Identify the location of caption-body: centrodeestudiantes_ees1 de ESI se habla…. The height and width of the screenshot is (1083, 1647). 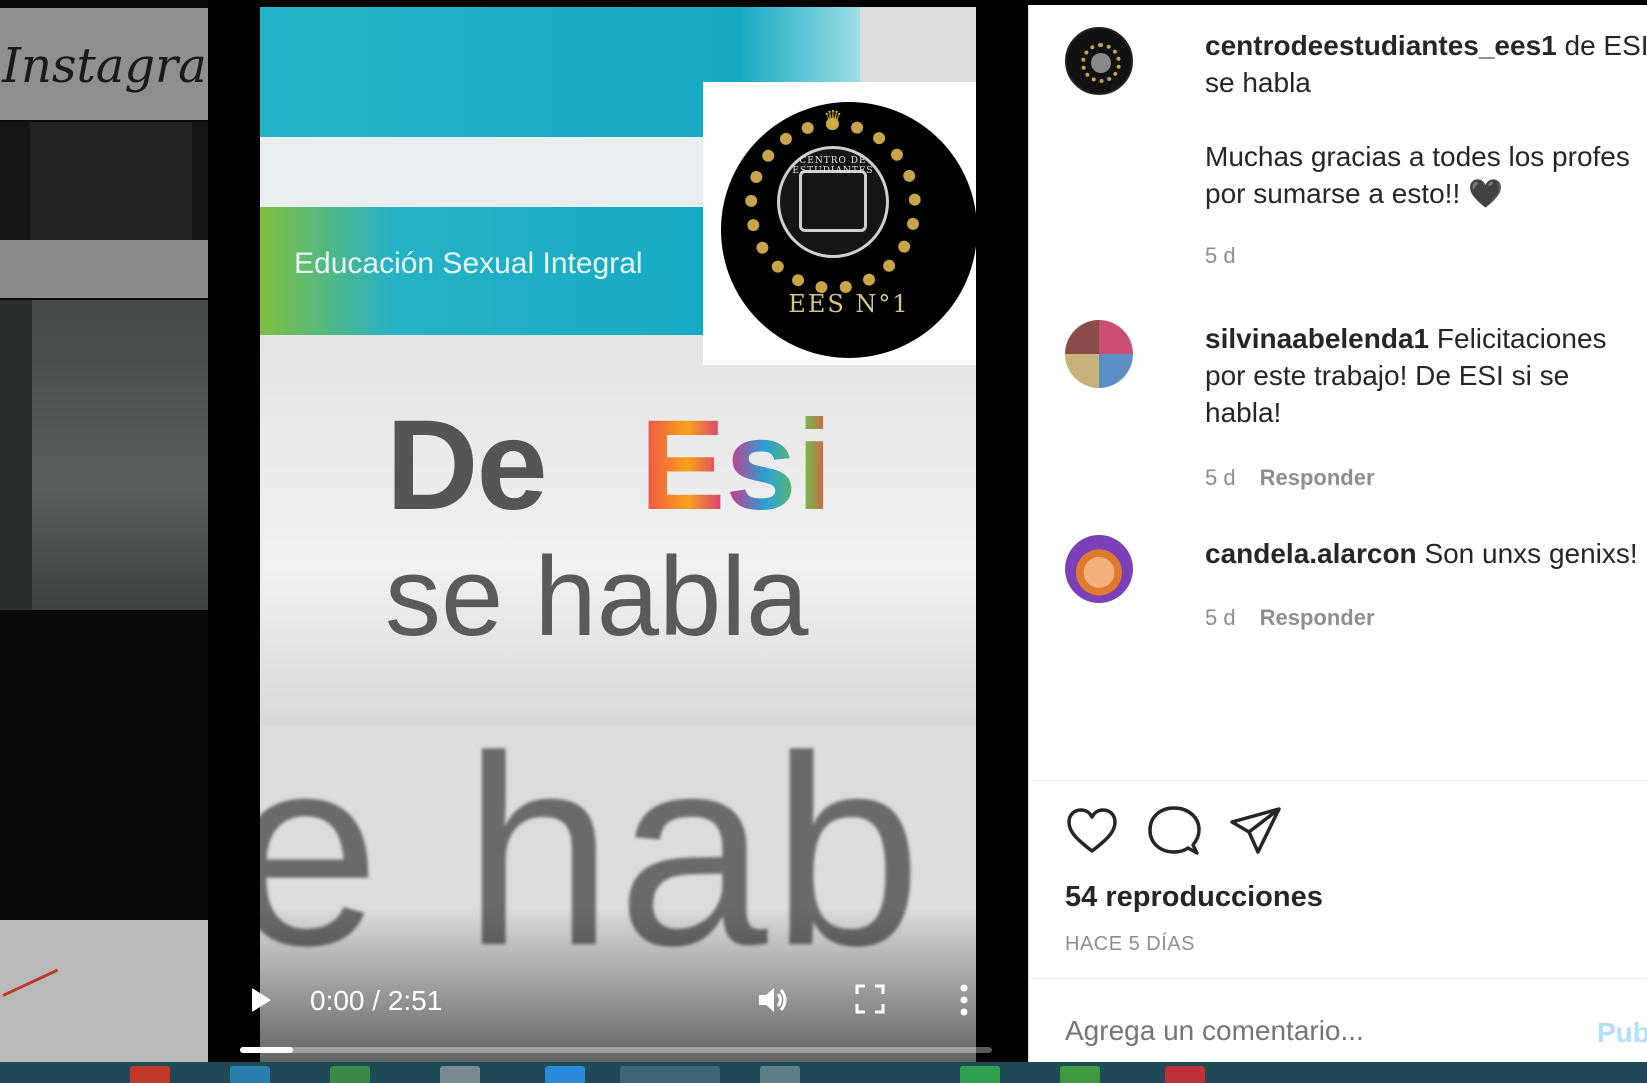
(1426, 119).